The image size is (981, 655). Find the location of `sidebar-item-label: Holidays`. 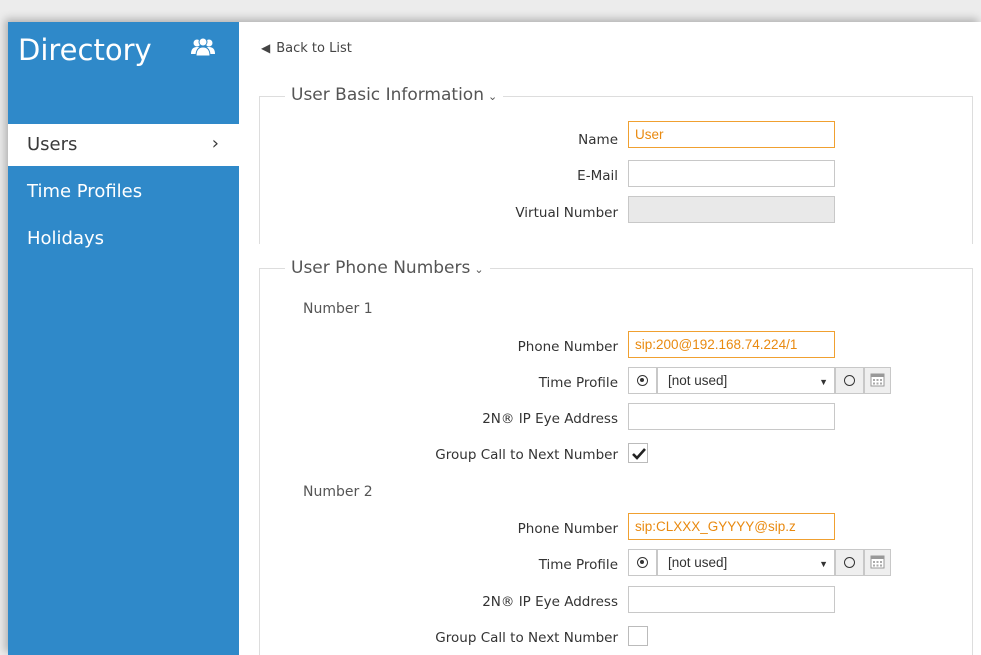

sidebar-item-label: Holidays is located at coordinates (66, 238).